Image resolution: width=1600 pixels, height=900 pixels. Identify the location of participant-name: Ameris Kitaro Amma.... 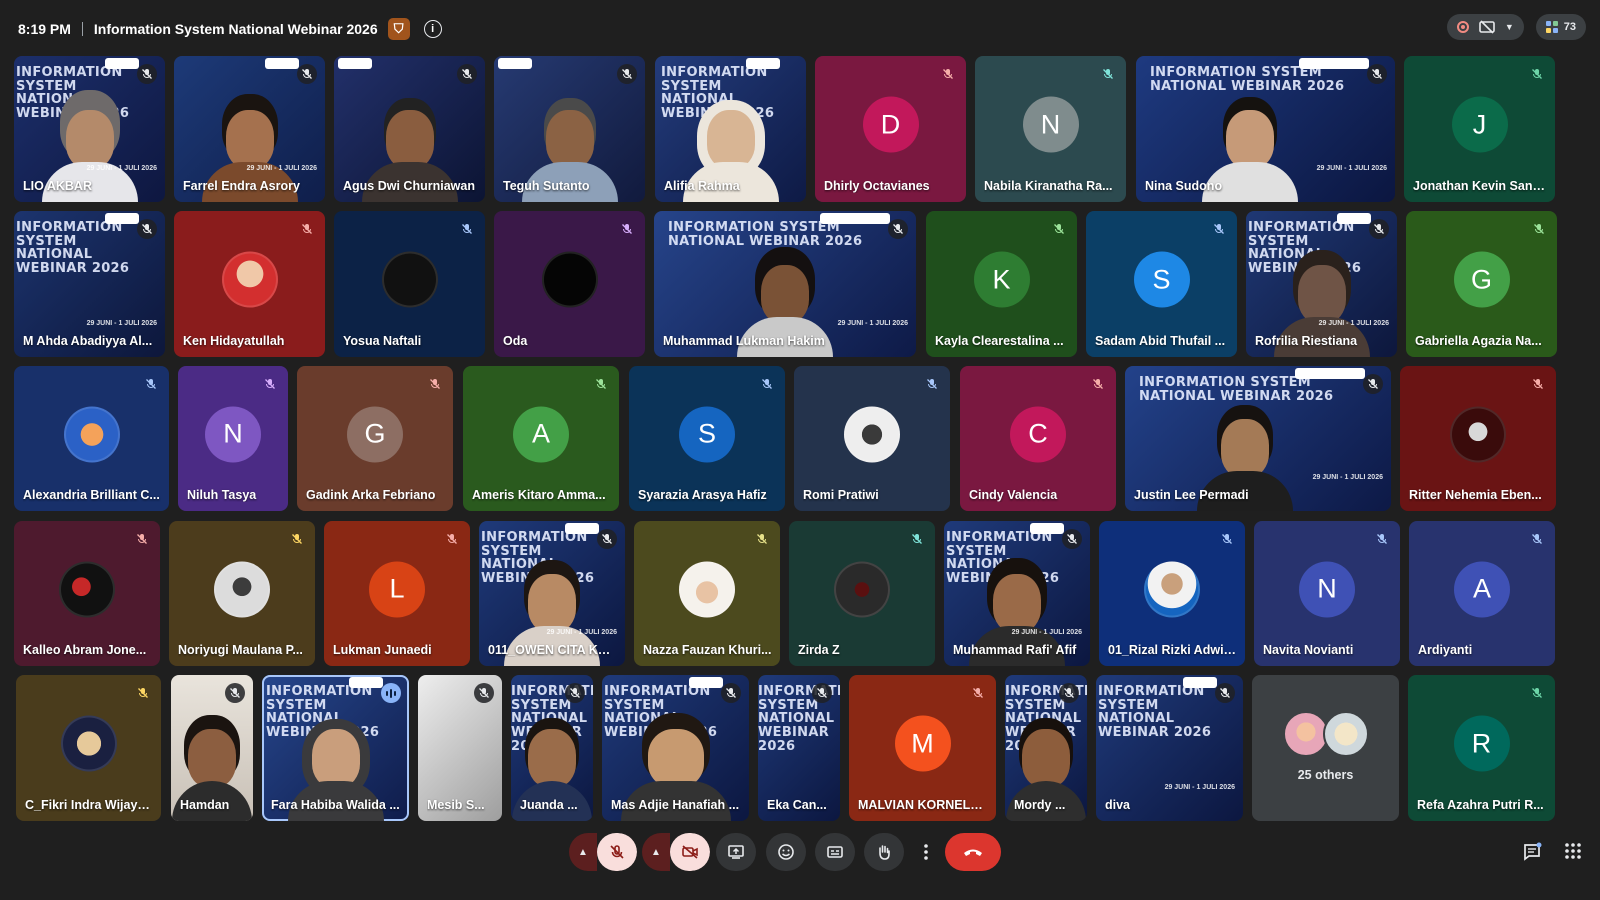
(539, 495).